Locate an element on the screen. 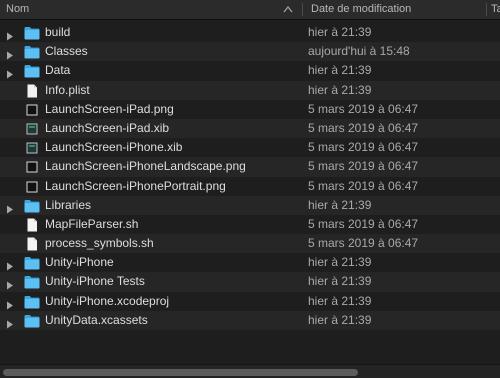 The width and height of the screenshot is (500, 378). horizontal-scrollbar is located at coordinates (250, 371).